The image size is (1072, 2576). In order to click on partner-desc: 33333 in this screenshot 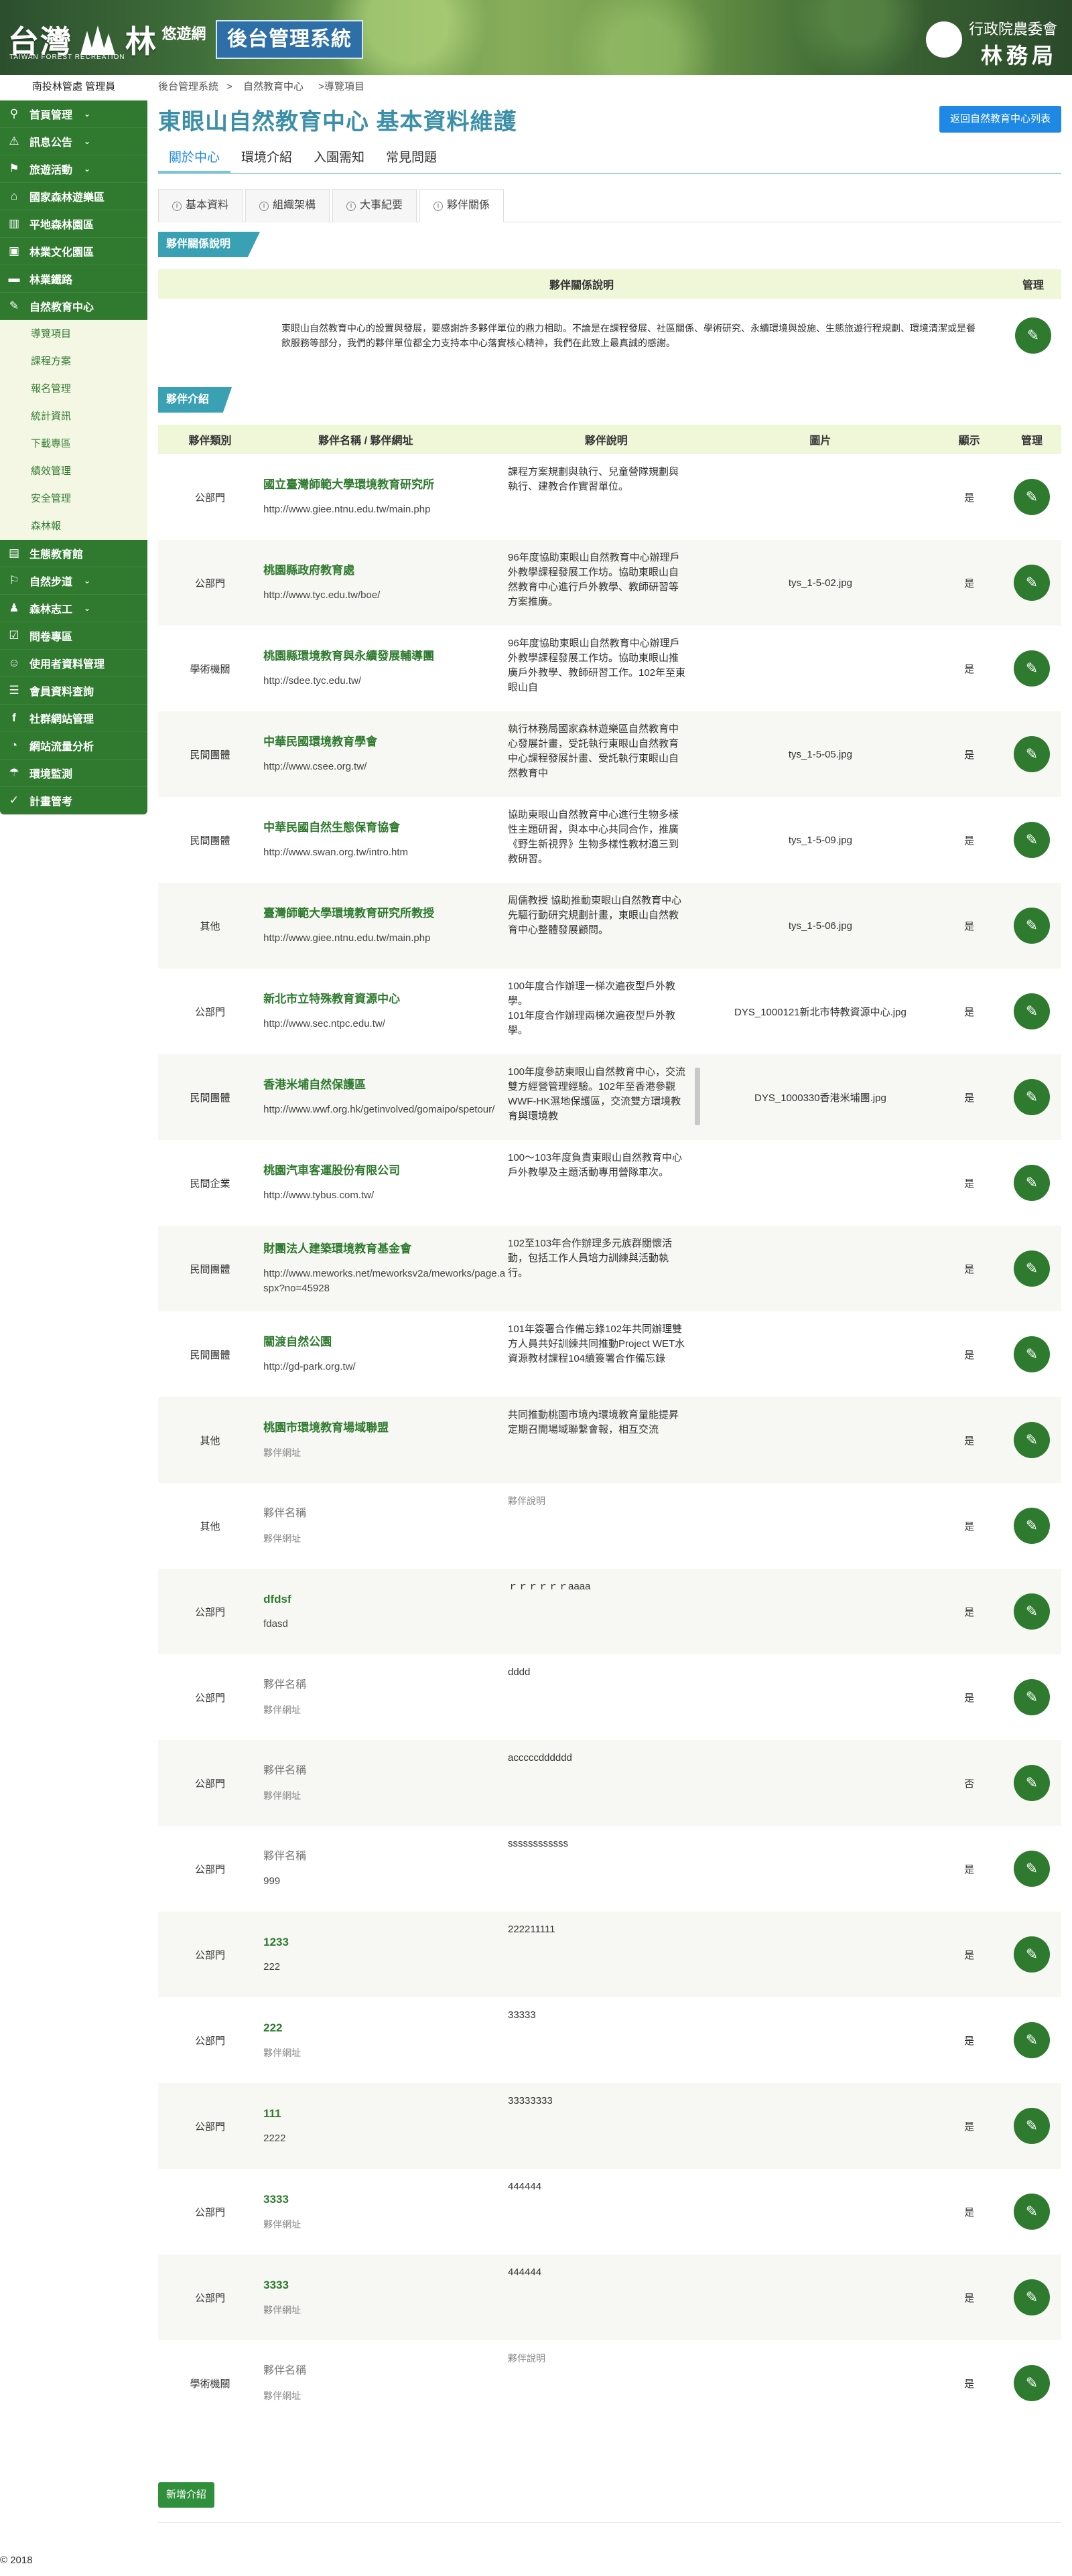, I will do `click(606, 2040)`.